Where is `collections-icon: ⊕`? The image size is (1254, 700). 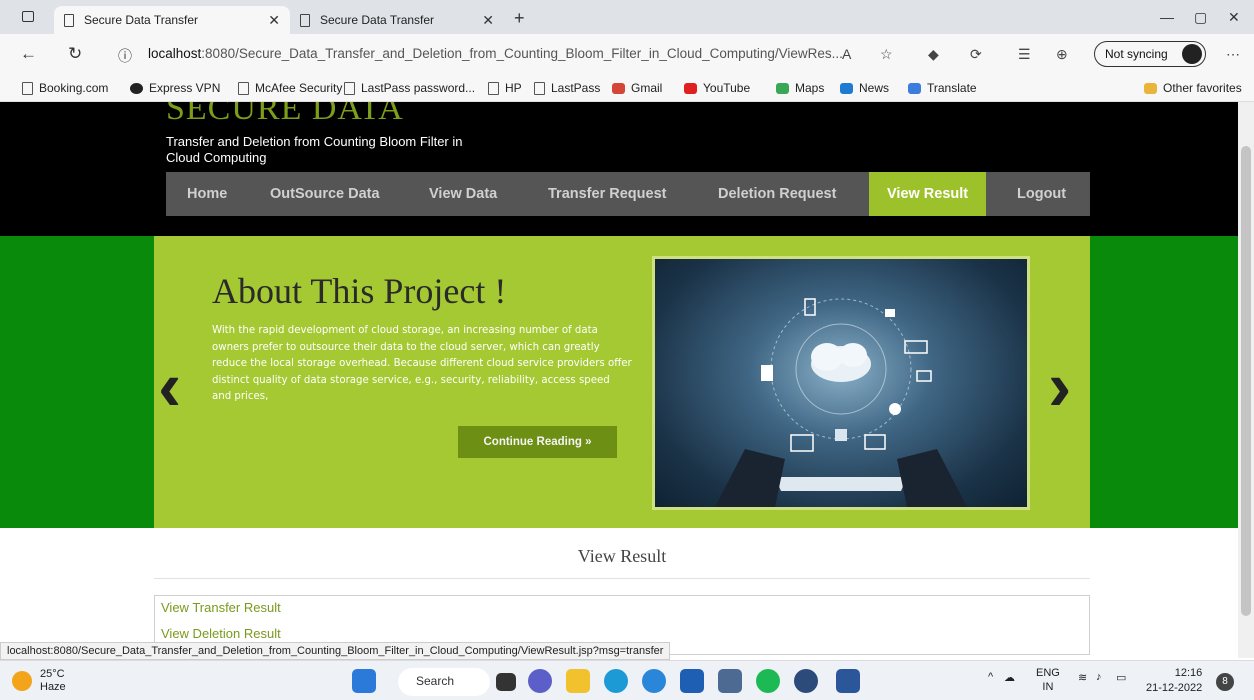 collections-icon: ⊕ is located at coordinates (1062, 54).